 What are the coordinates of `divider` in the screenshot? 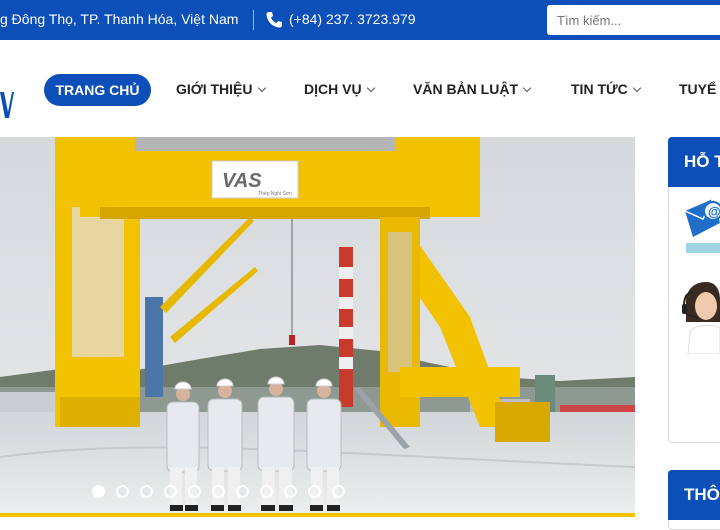 It's located at (253, 20).